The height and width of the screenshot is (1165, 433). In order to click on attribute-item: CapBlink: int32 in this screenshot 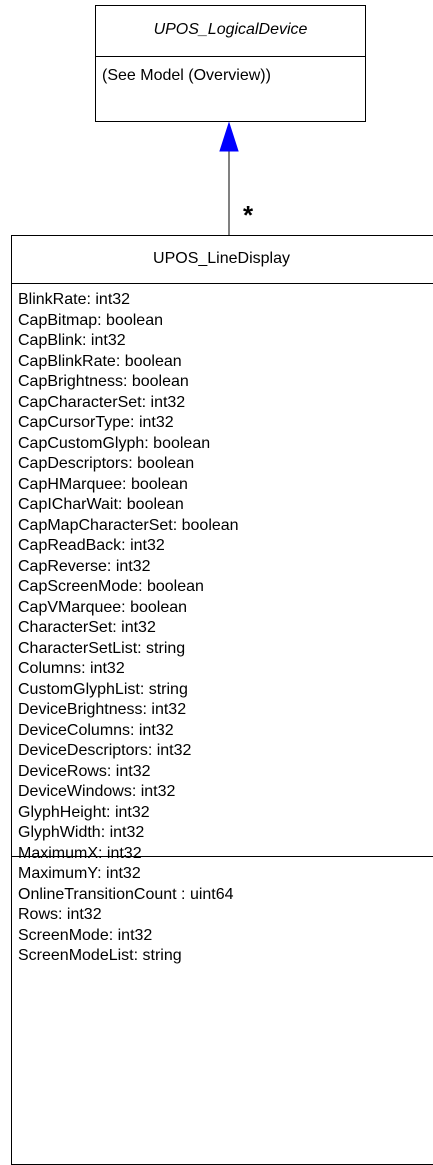, I will do `click(72, 340)`.